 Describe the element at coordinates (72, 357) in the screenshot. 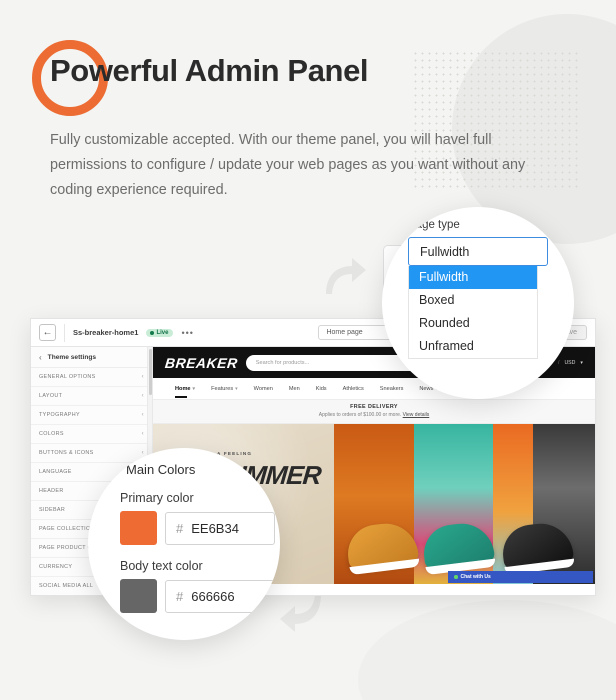

I see `sidebar-title: Theme settings` at that location.